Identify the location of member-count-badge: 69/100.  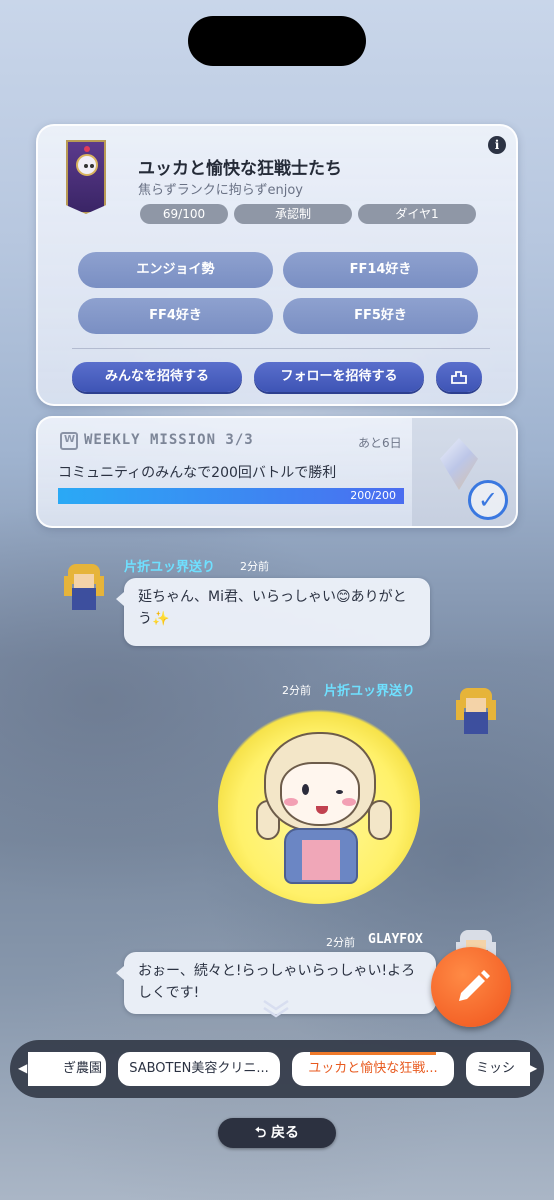
(184, 214).